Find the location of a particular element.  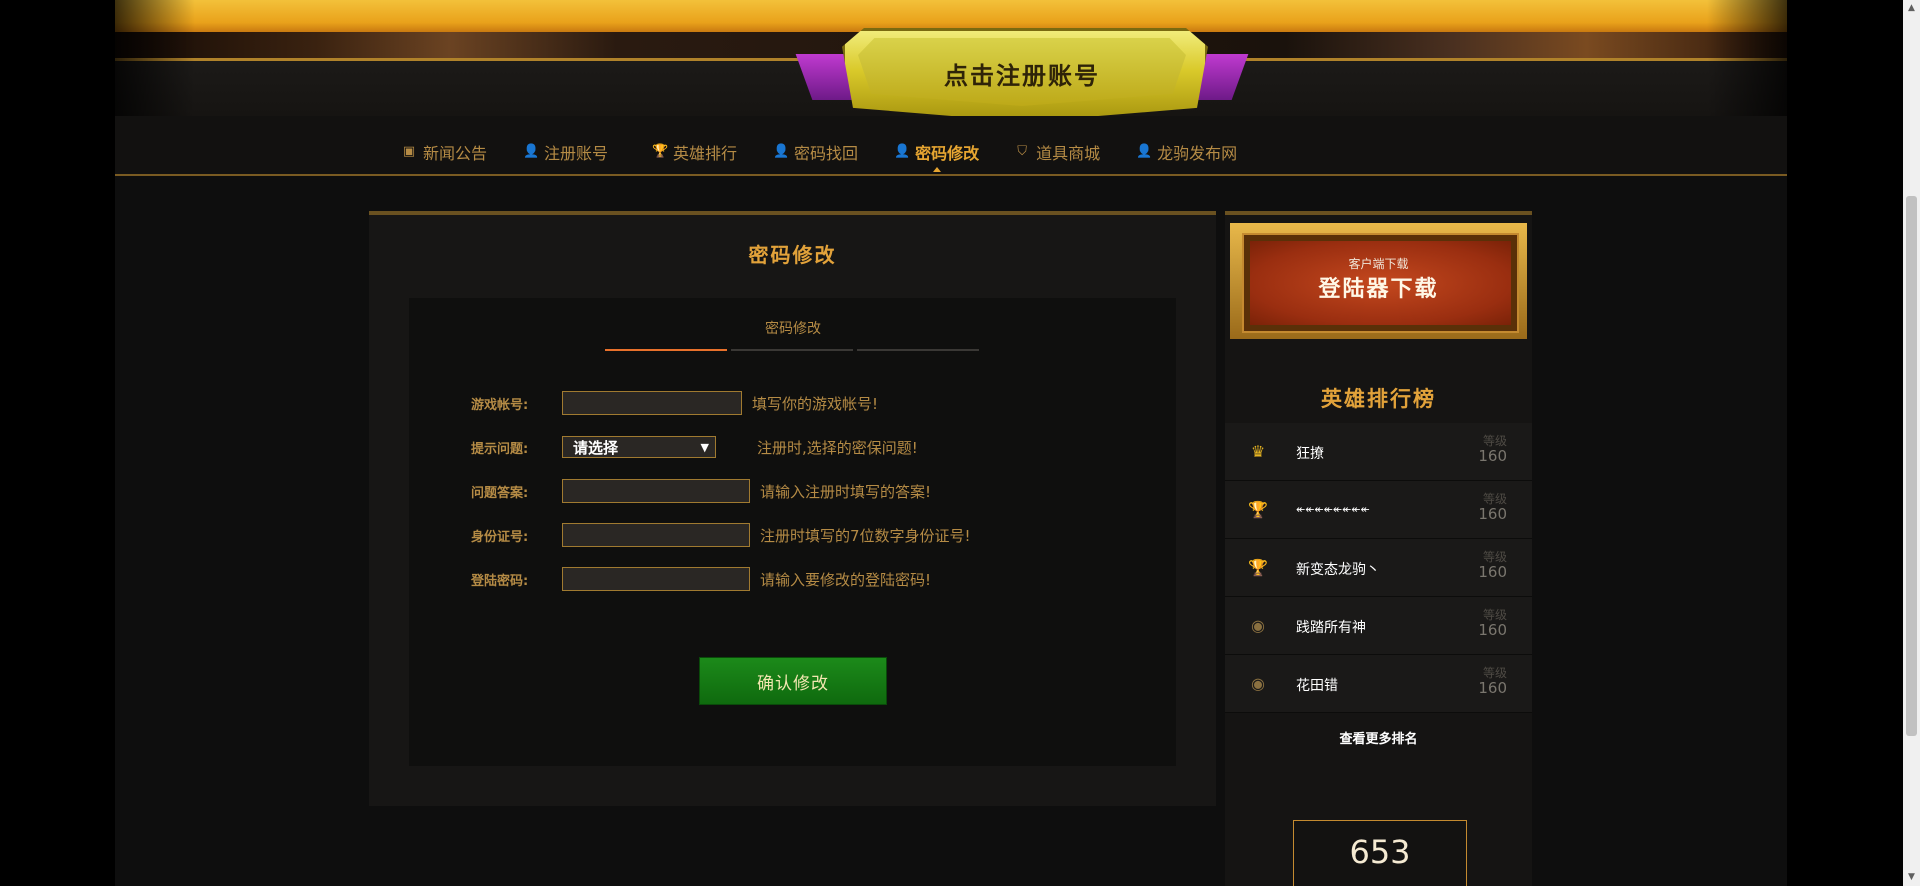

nav-item-label: 道具商城 is located at coordinates (1068, 153).